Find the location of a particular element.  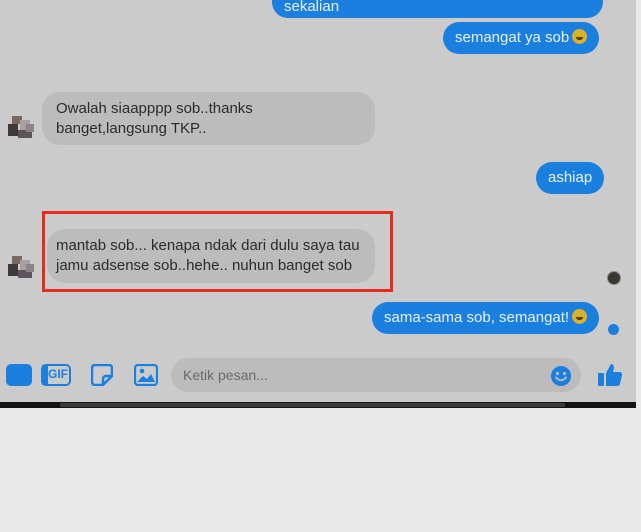

divider is located at coordinates (638, 205).